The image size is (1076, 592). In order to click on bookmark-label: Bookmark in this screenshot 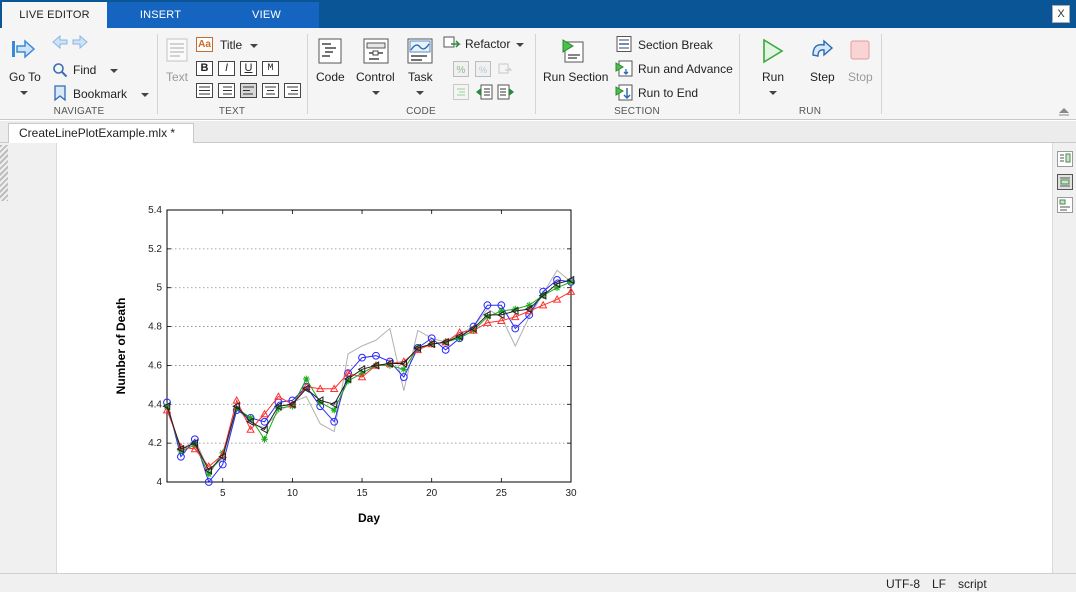, I will do `click(100, 94)`.